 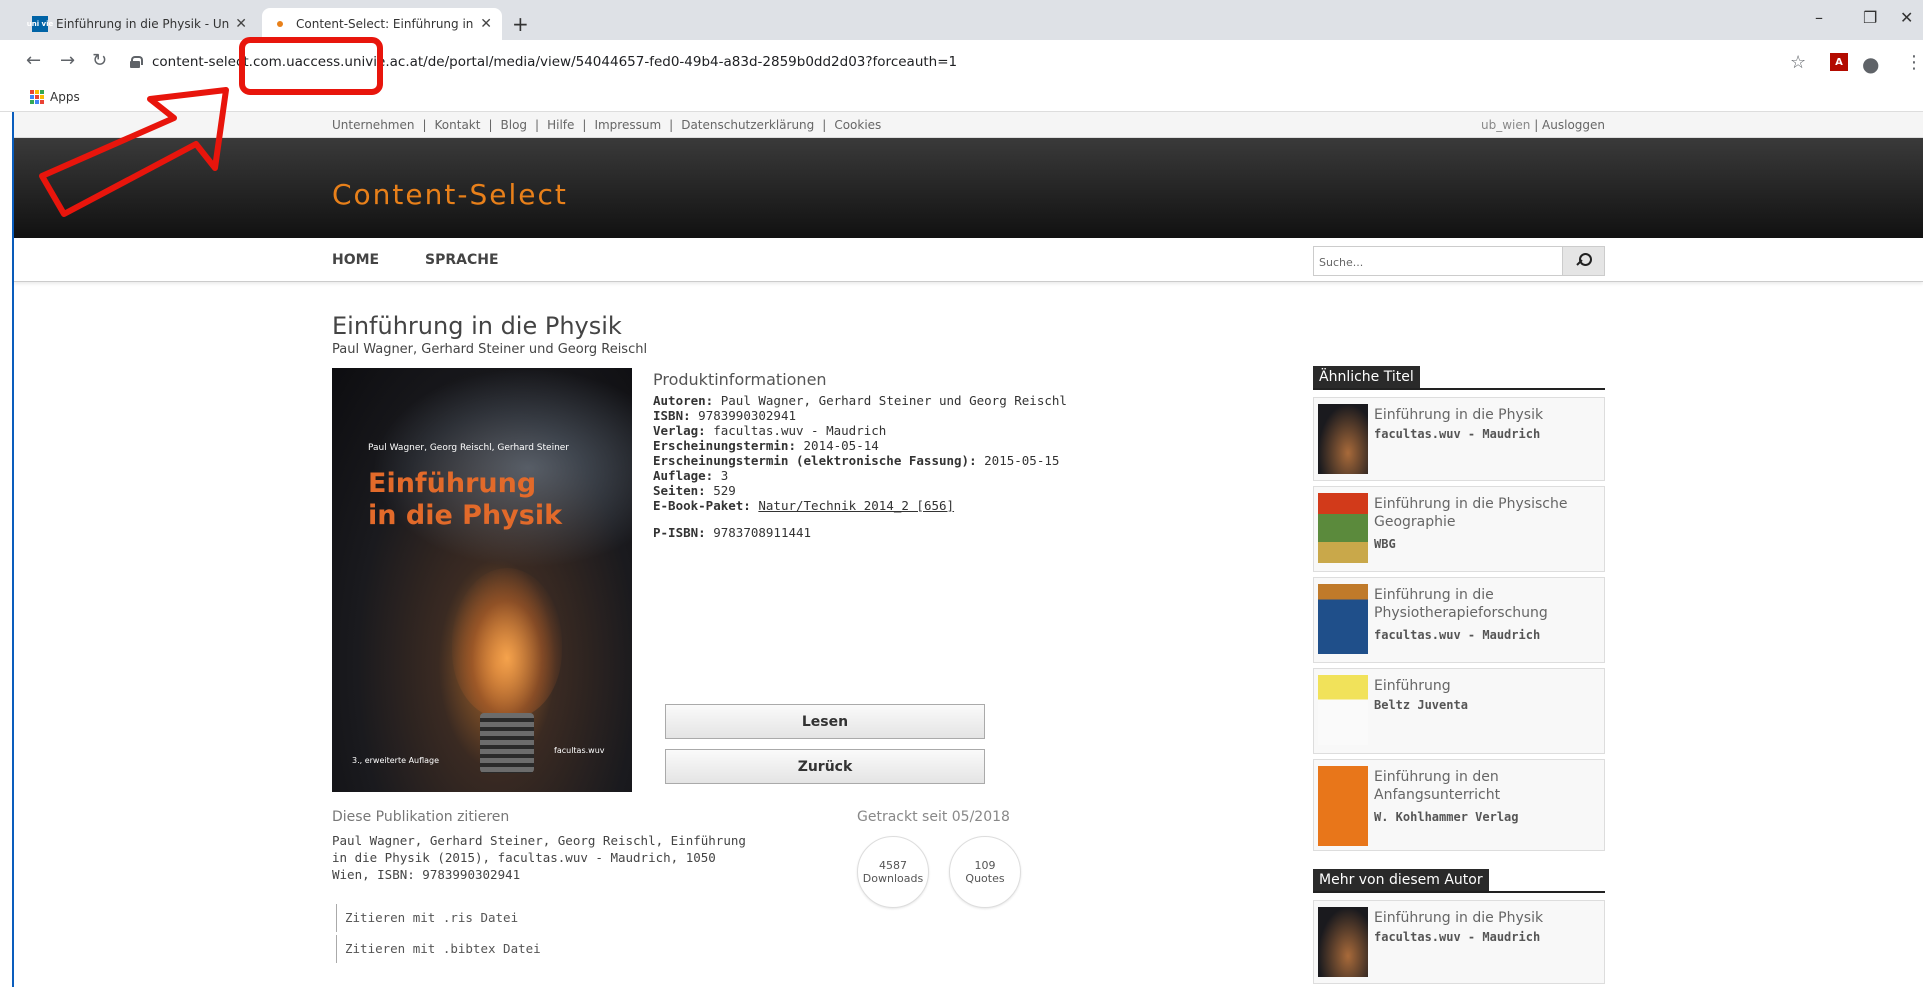 I want to click on search-button, so click(x=1583, y=261).